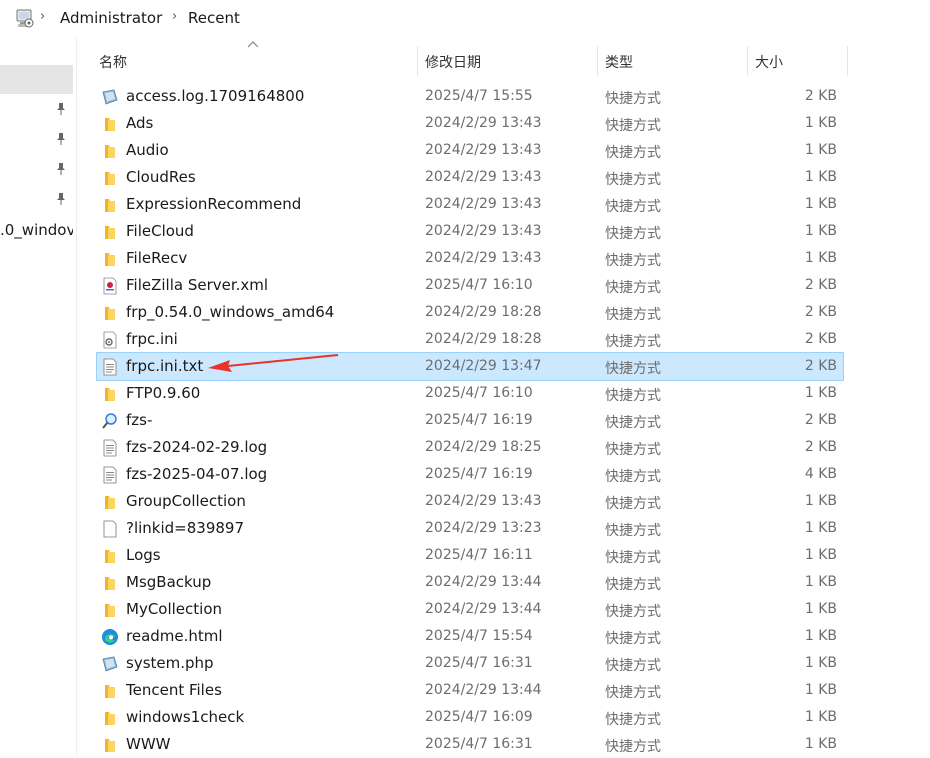 The height and width of the screenshot is (758, 930). What do you see at coordinates (483, 528) in the screenshot?
I see `file-modified-date: 2024/2/29 13:23` at bounding box center [483, 528].